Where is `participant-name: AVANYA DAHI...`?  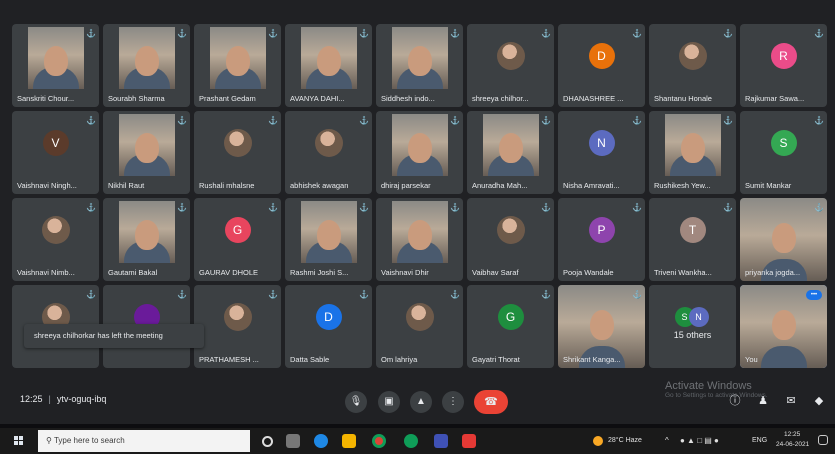 participant-name: AVANYA DAHI... is located at coordinates (317, 98).